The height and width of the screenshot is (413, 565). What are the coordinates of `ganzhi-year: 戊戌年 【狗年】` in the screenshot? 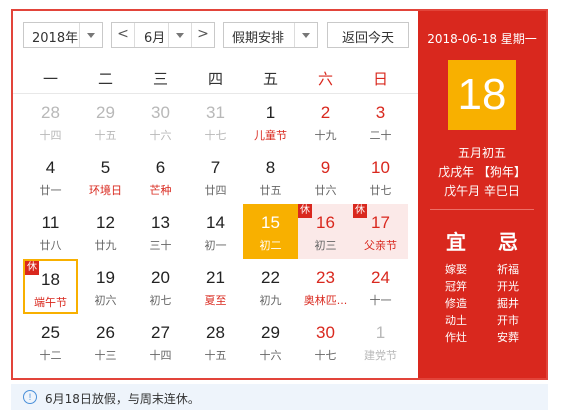 It's located at (482, 172).